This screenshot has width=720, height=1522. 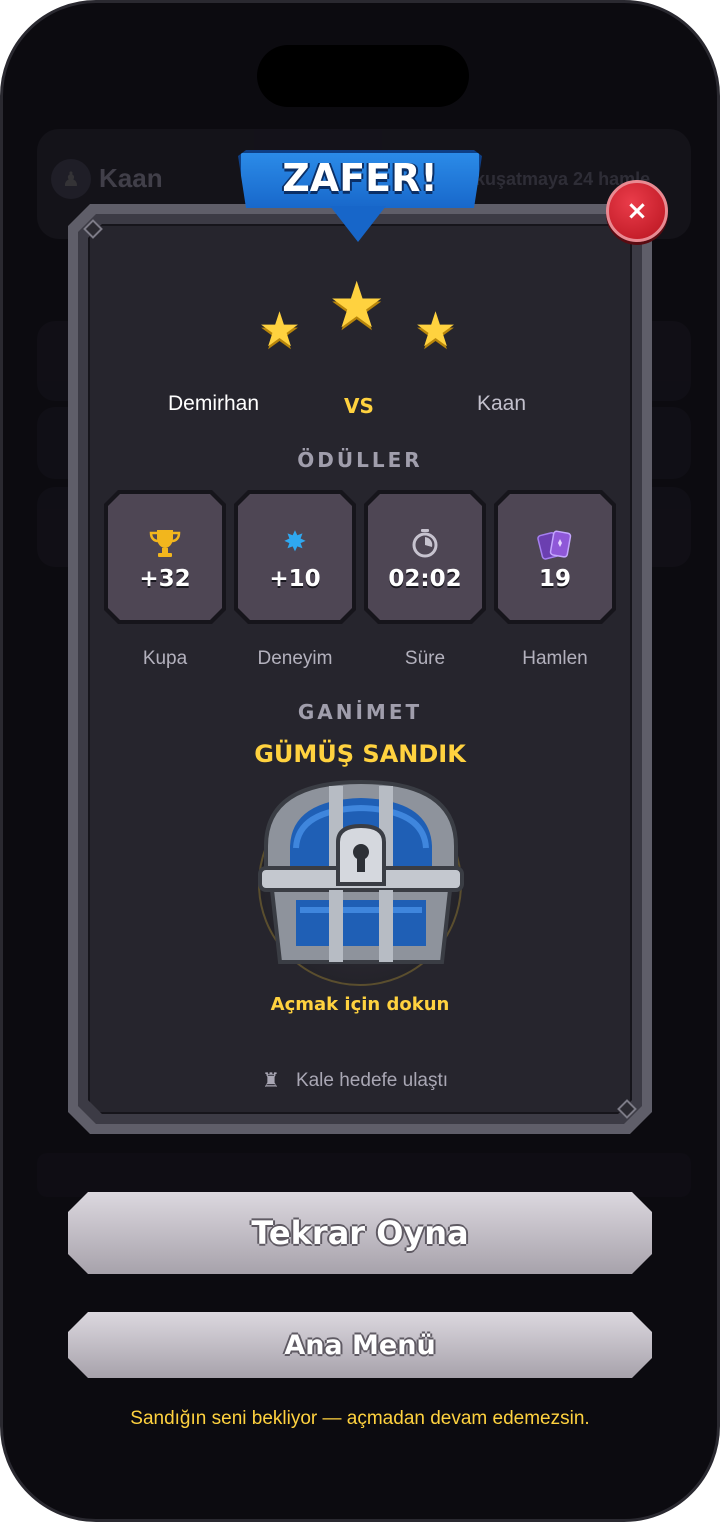 What do you see at coordinates (425, 658) in the screenshot?
I see `reward-label: Süre` at bounding box center [425, 658].